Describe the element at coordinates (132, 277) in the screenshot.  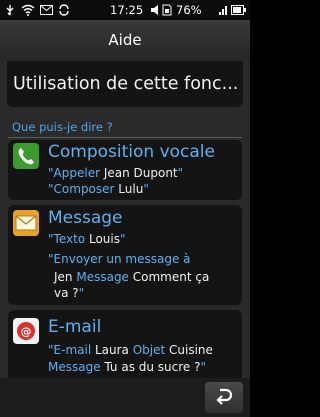
I see `command-example: Jen Message Comment ça` at that location.